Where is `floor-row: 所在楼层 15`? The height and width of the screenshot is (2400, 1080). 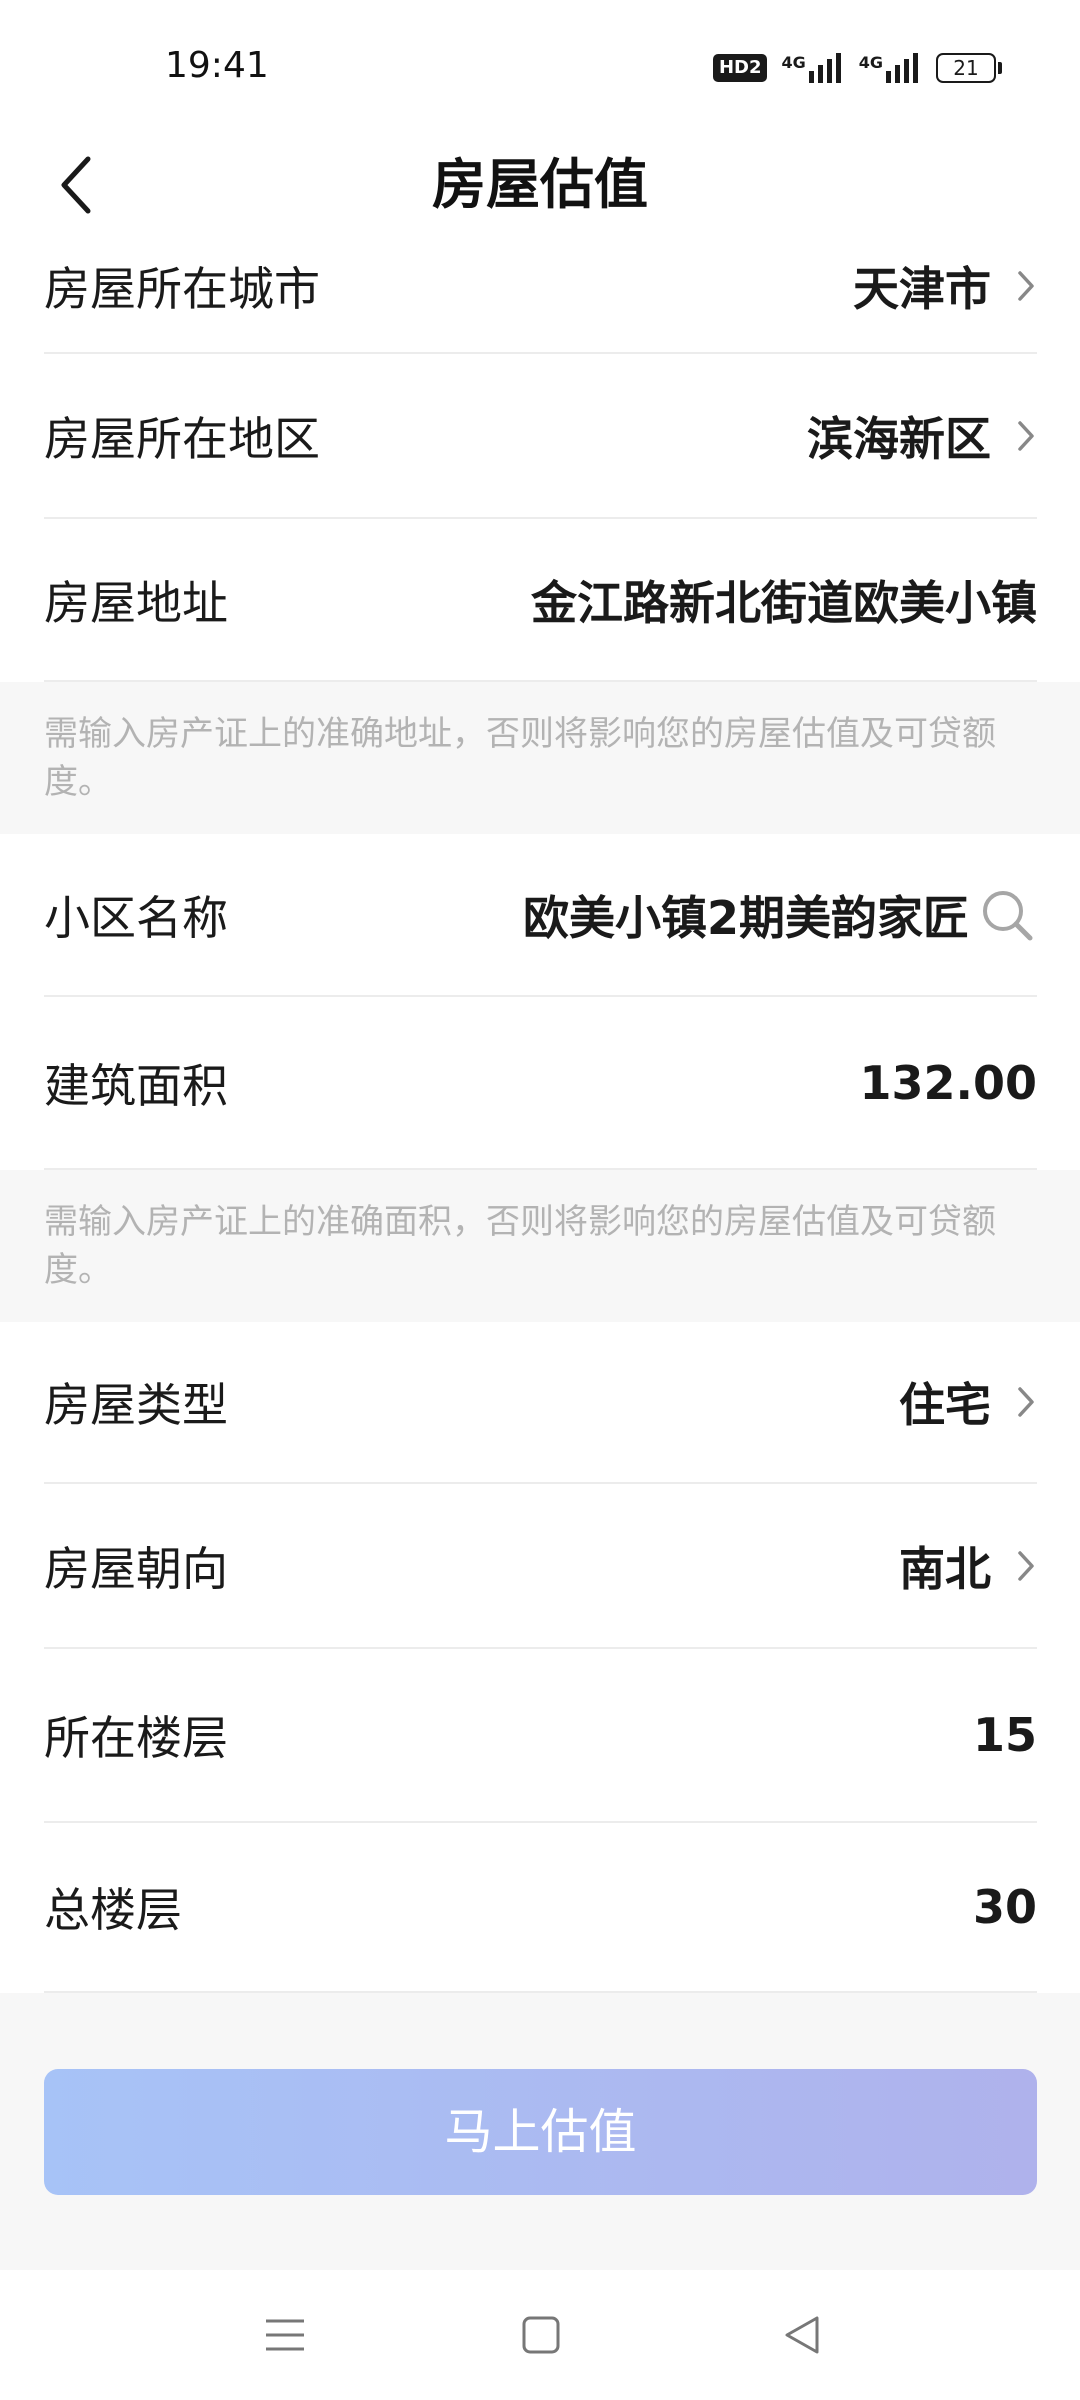
floor-row: 所在楼层 15 is located at coordinates (540, 1736).